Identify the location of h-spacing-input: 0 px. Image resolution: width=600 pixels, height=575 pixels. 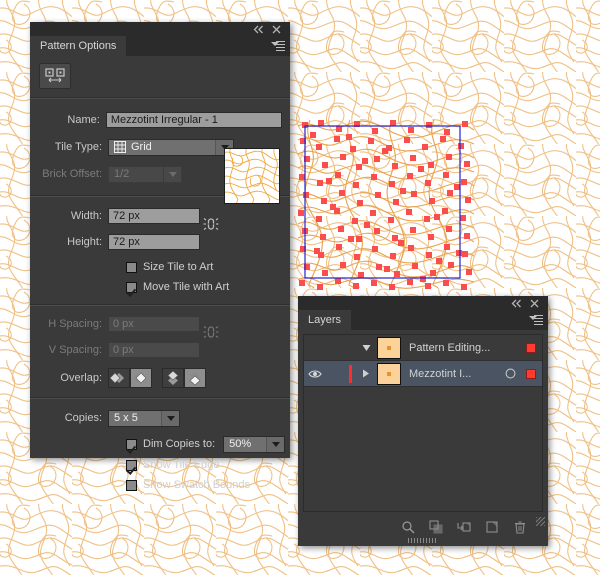
(154, 324).